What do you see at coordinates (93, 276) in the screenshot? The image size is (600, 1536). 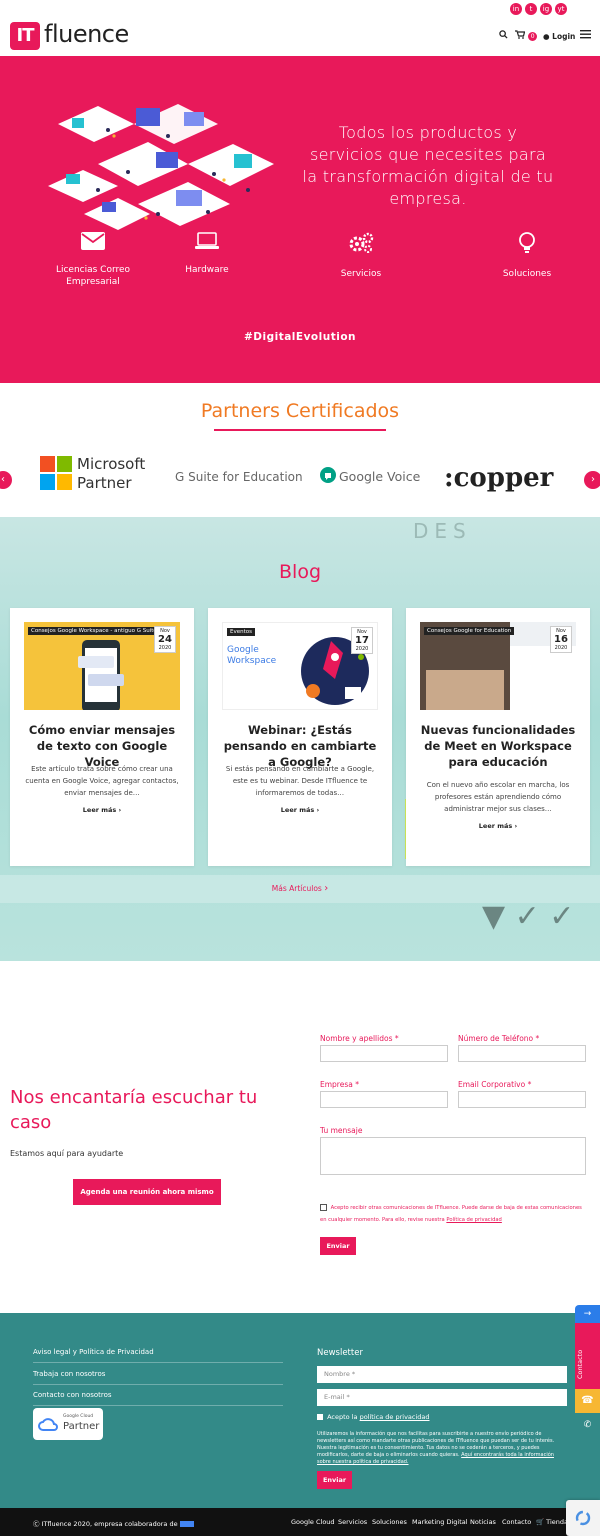 I see `feature-label: Licencias Correo Empresarial` at bounding box center [93, 276].